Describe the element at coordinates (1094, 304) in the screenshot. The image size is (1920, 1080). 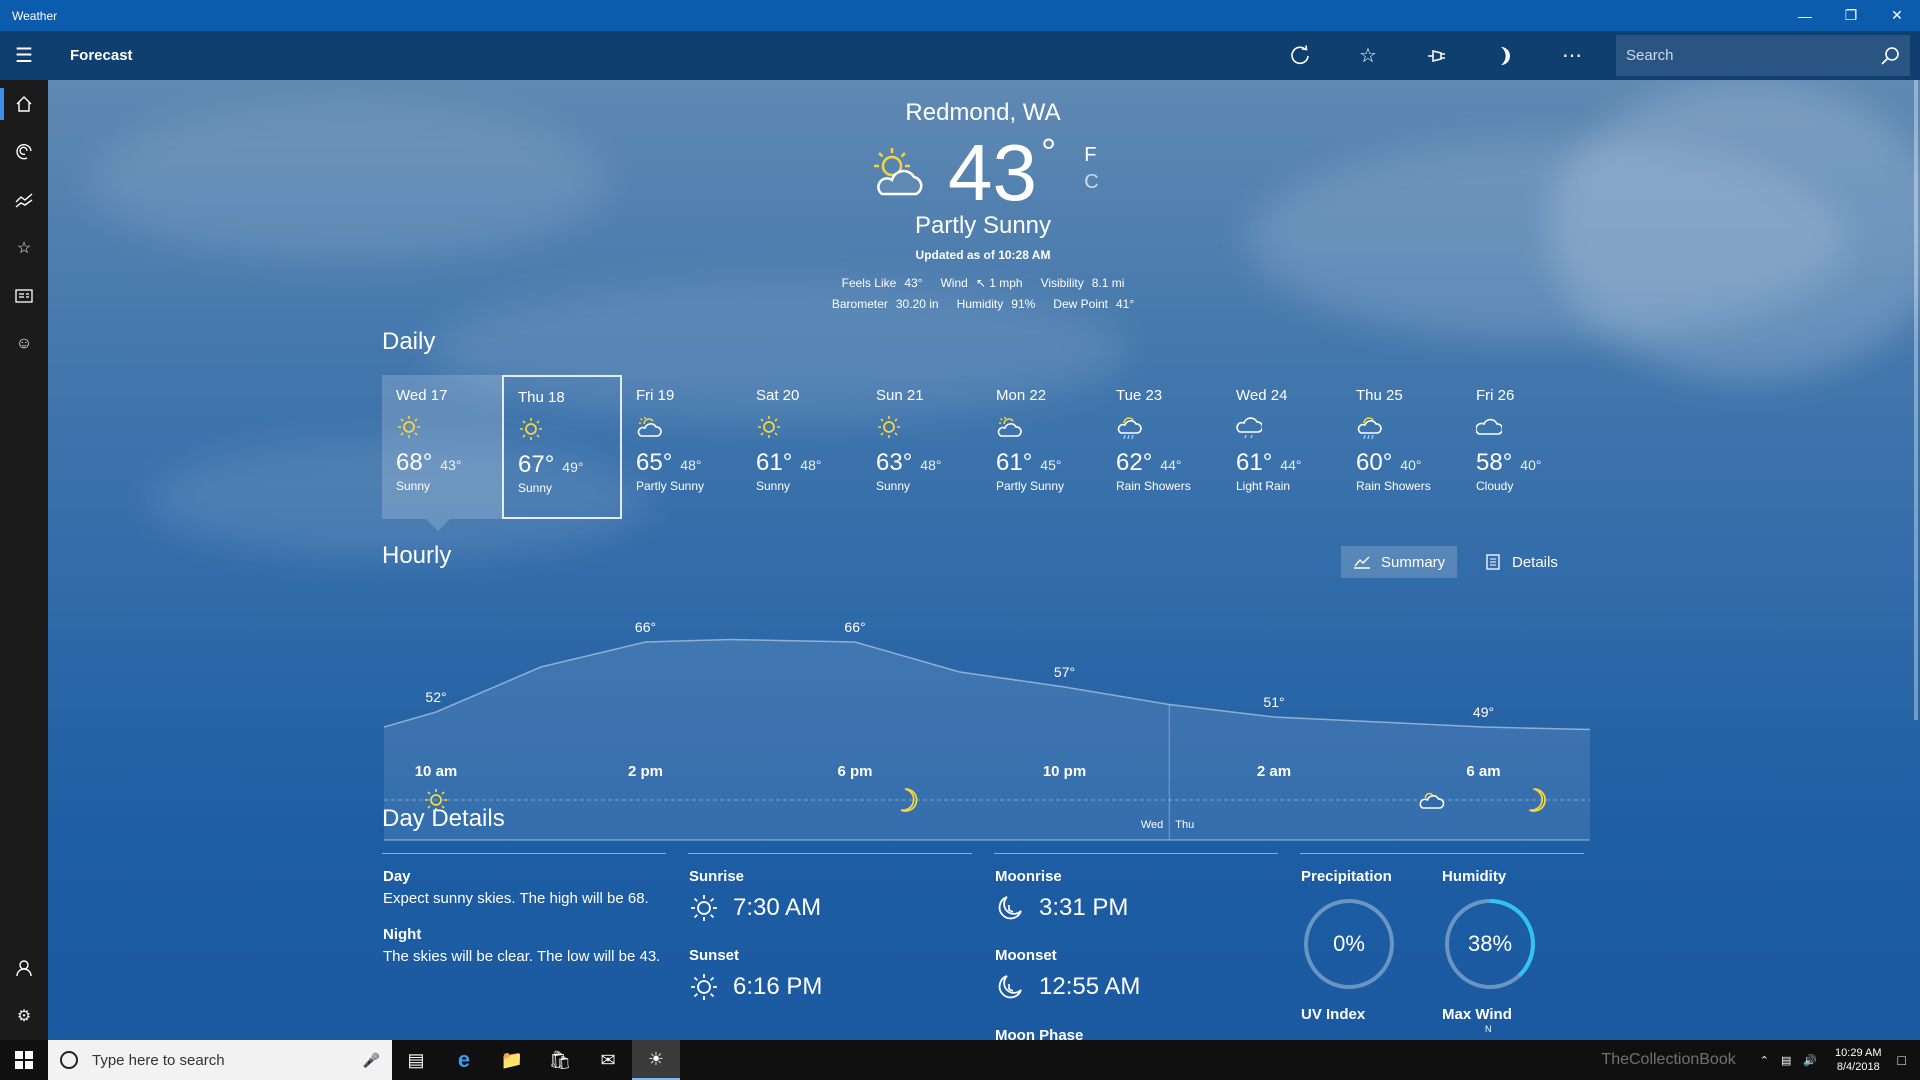
I see `dew-point-stat: Dew Point 41°` at that location.